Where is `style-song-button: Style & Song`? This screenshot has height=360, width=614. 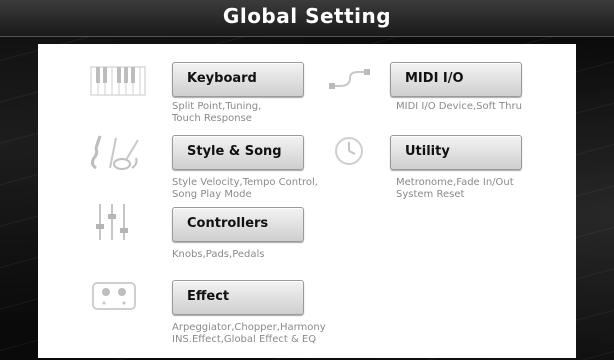 style-song-button: Style & Song is located at coordinates (238, 152).